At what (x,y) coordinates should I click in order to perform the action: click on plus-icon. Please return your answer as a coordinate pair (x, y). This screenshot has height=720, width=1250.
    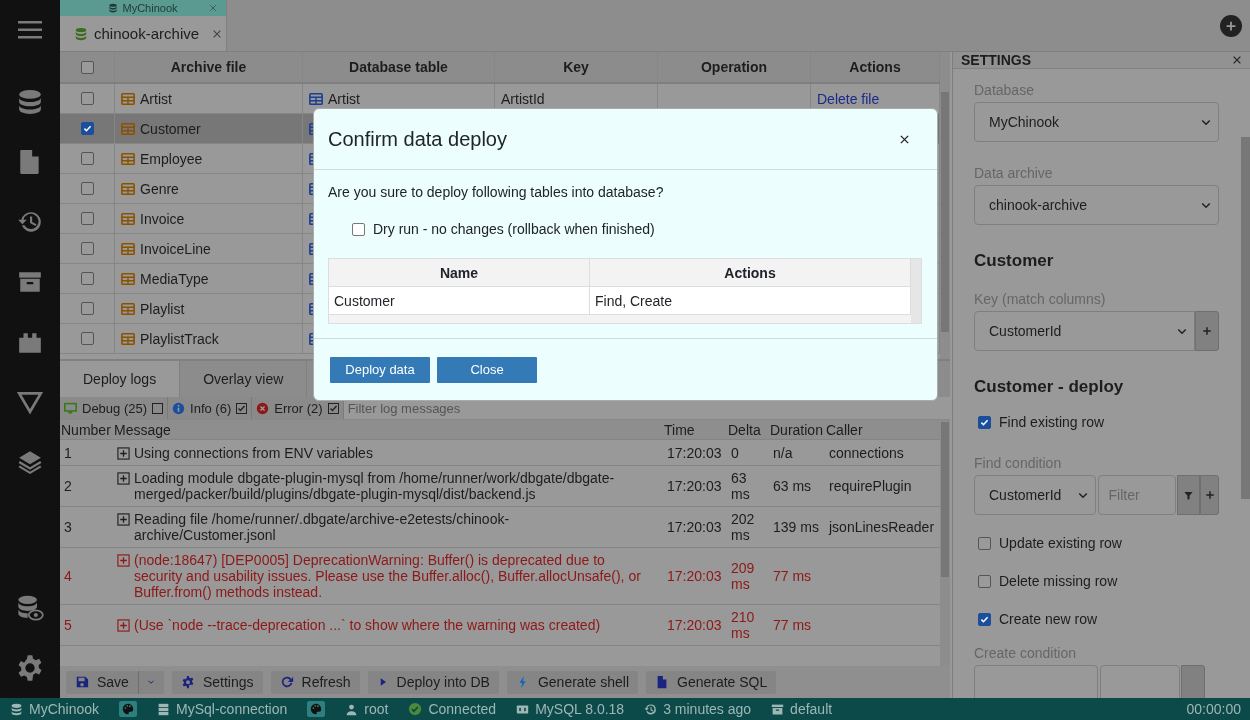
    Looking at the image, I should click on (1209, 495).